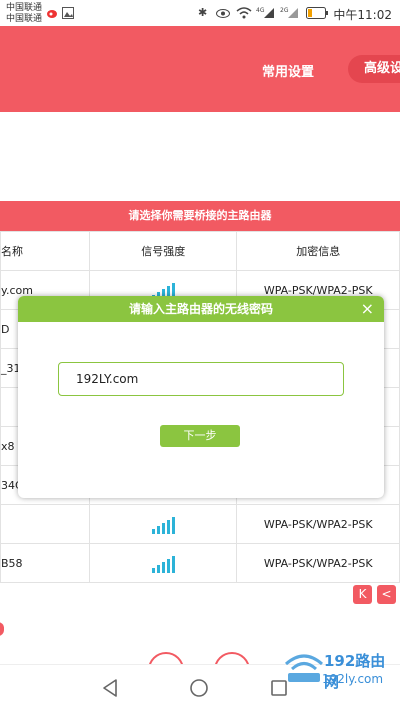  Describe the element at coordinates (24, 8) in the screenshot. I see `carrier-label-1: 中国联通` at that location.